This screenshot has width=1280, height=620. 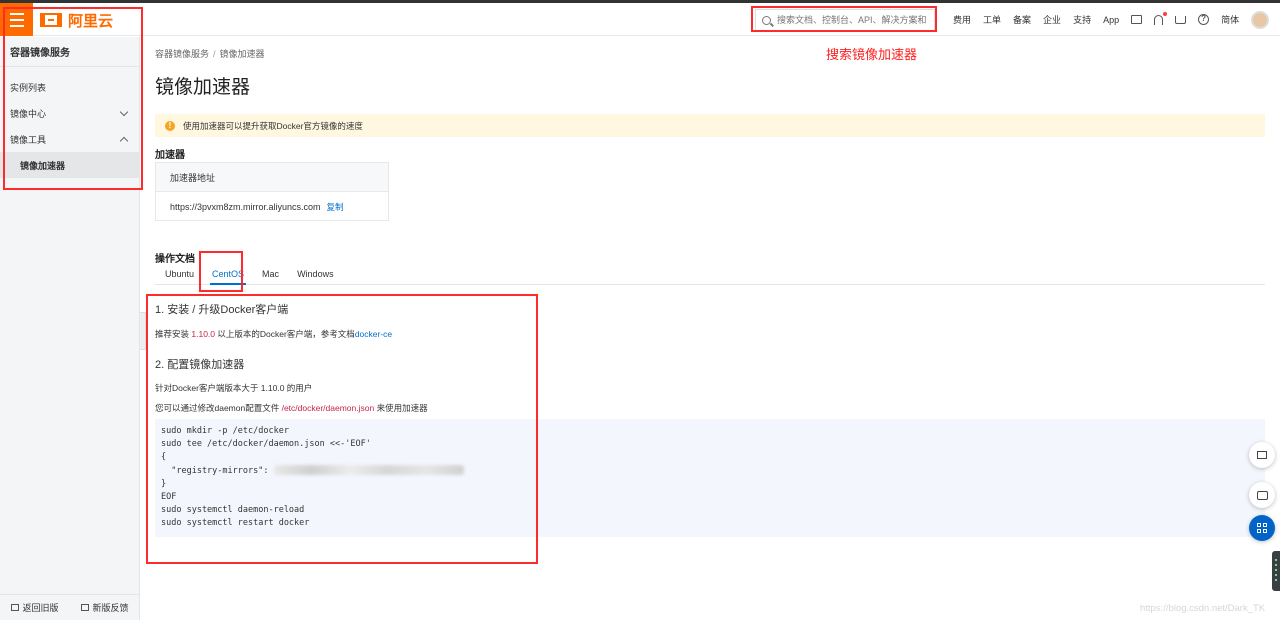 I want to click on mail-icon, so click(x=85, y=607).